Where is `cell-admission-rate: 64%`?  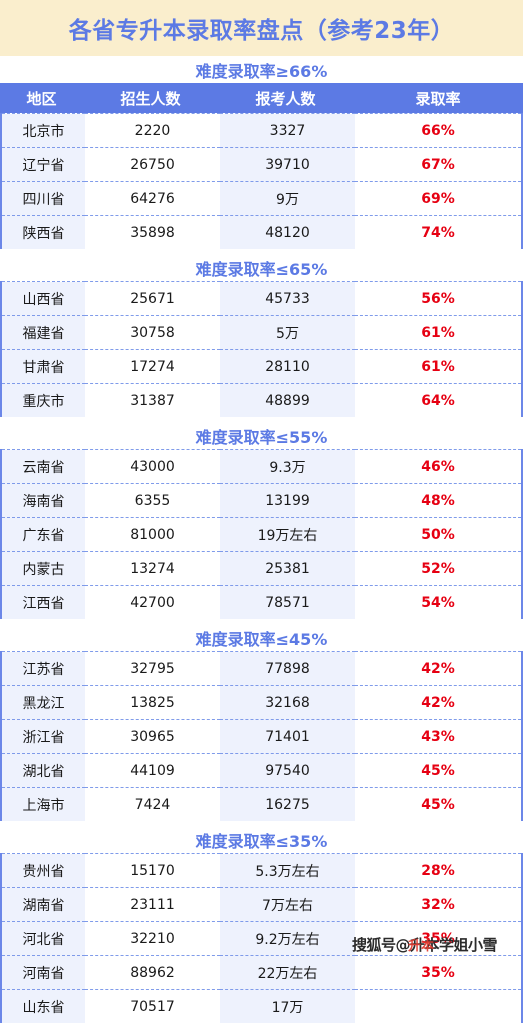
cell-admission-rate: 64% is located at coordinates (438, 400).